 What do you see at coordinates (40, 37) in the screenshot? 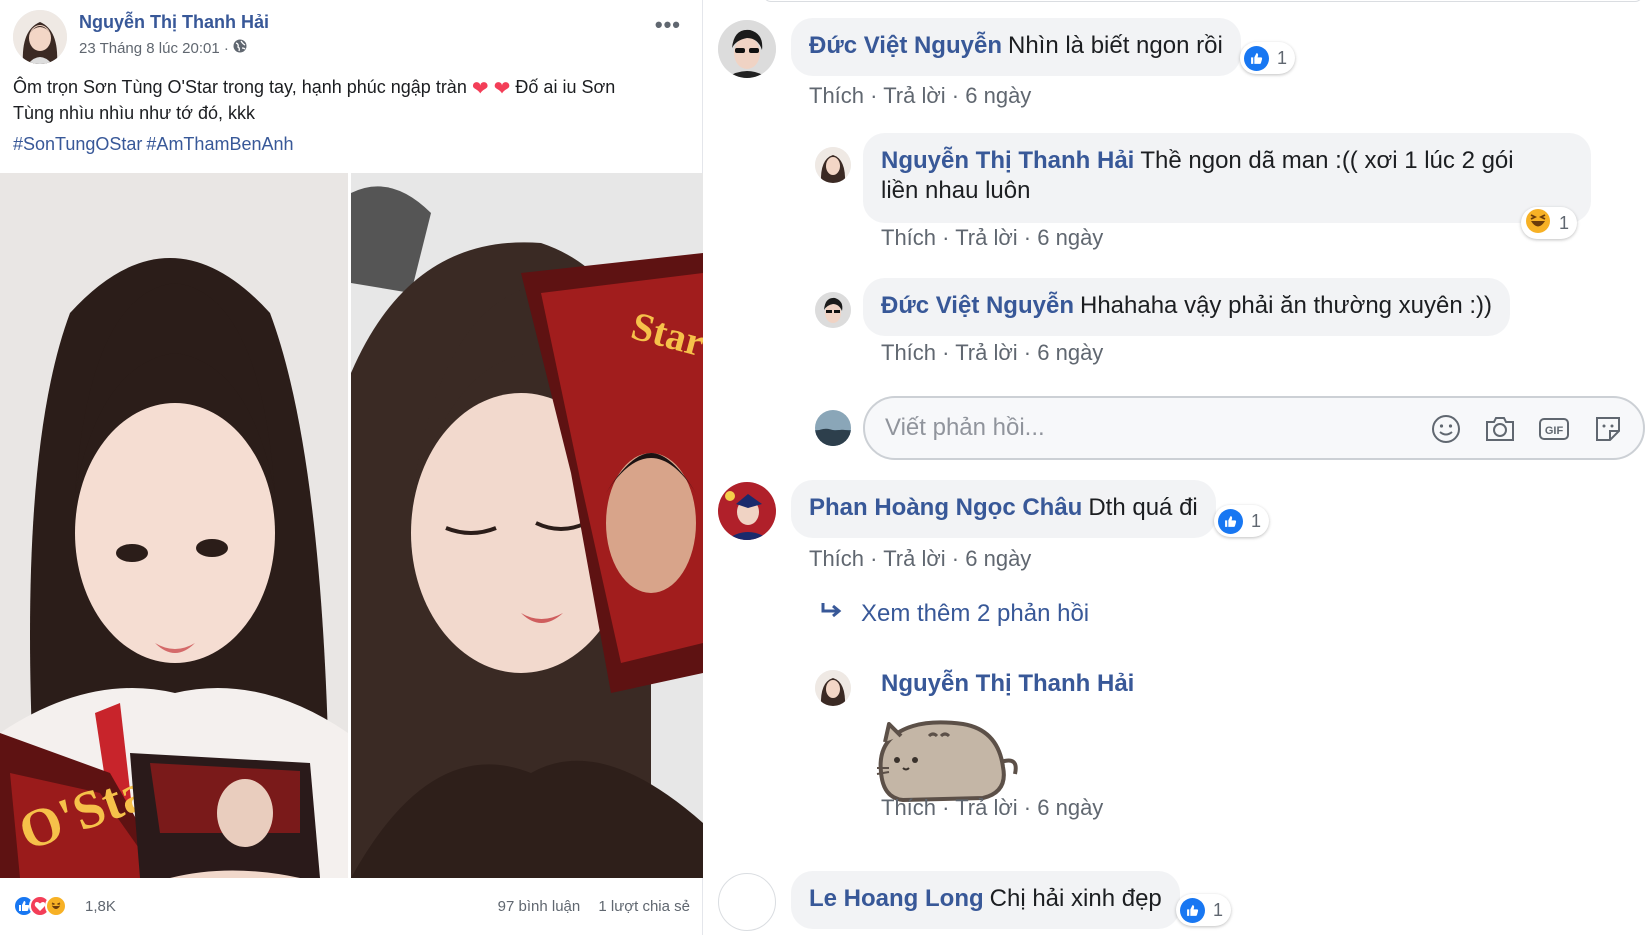
I see `author-avatar` at bounding box center [40, 37].